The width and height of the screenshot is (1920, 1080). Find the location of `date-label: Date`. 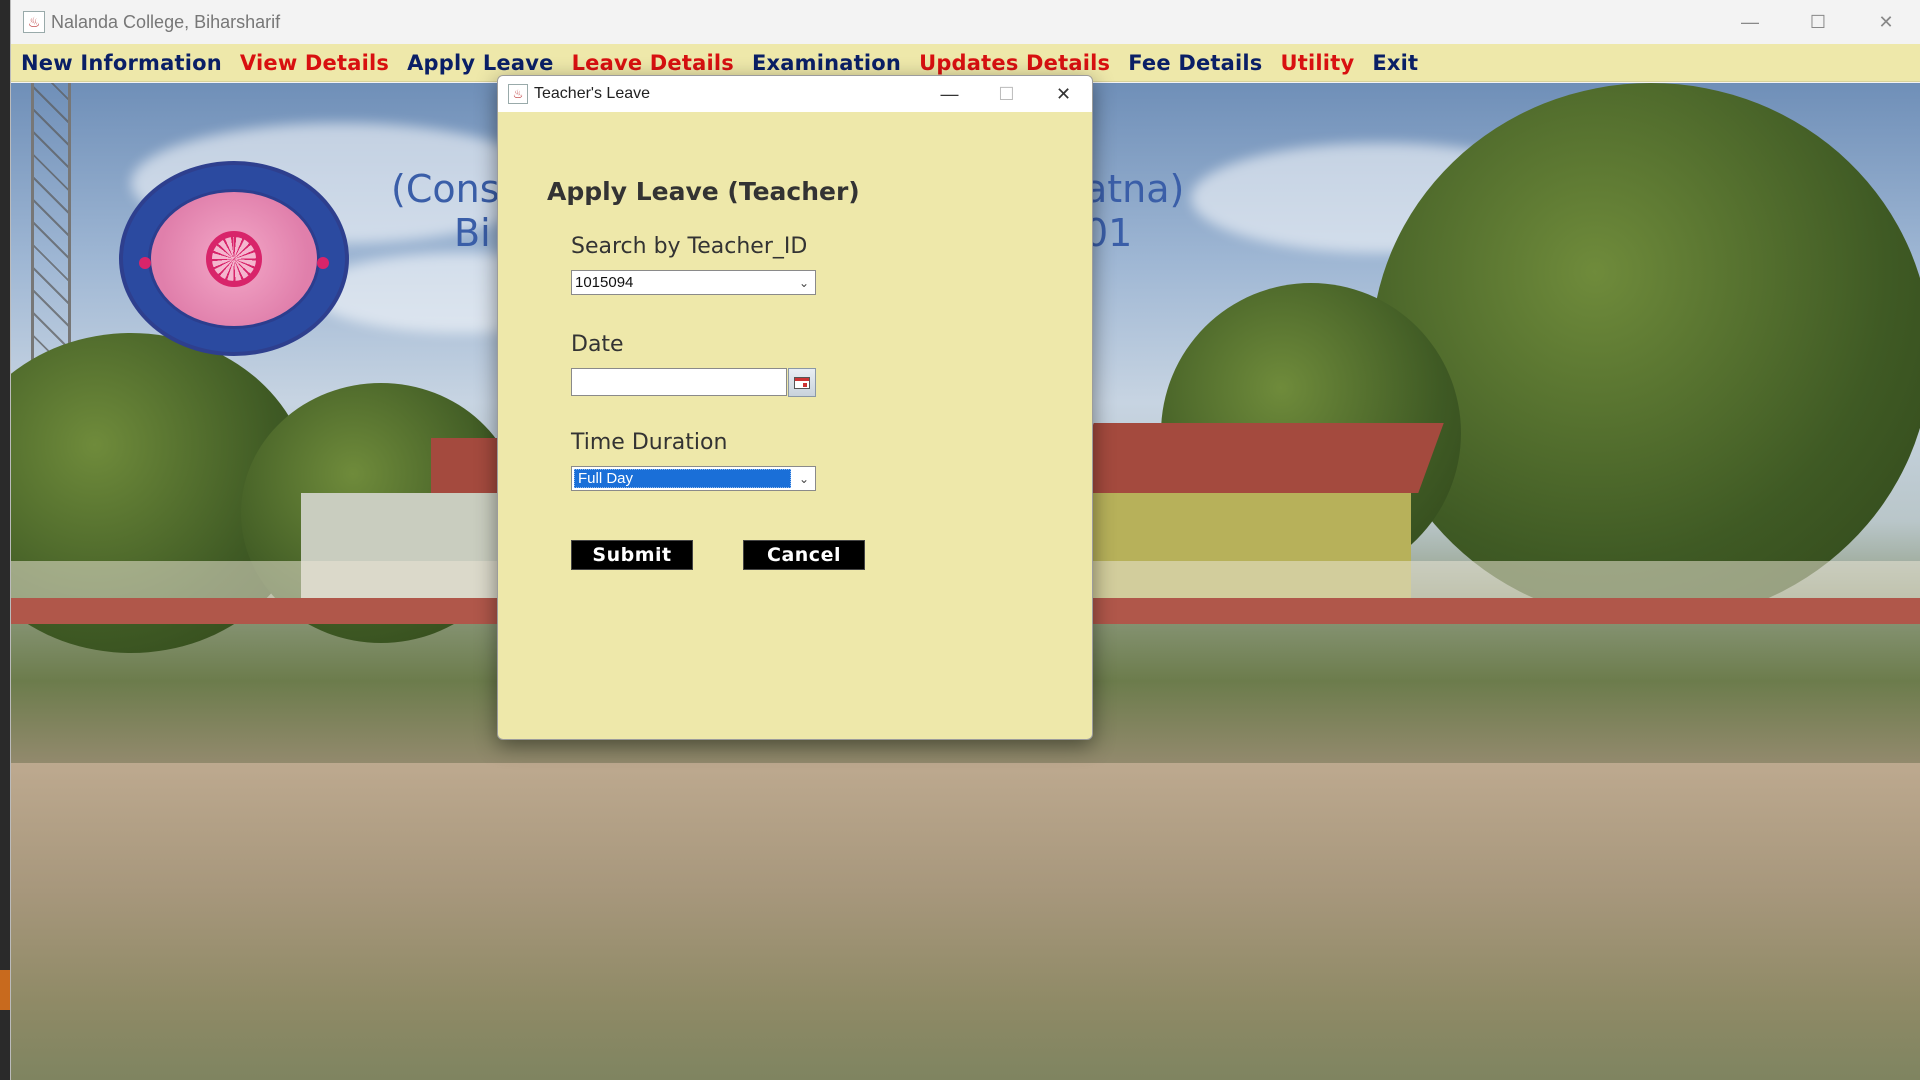

date-label: Date is located at coordinates (597, 344).